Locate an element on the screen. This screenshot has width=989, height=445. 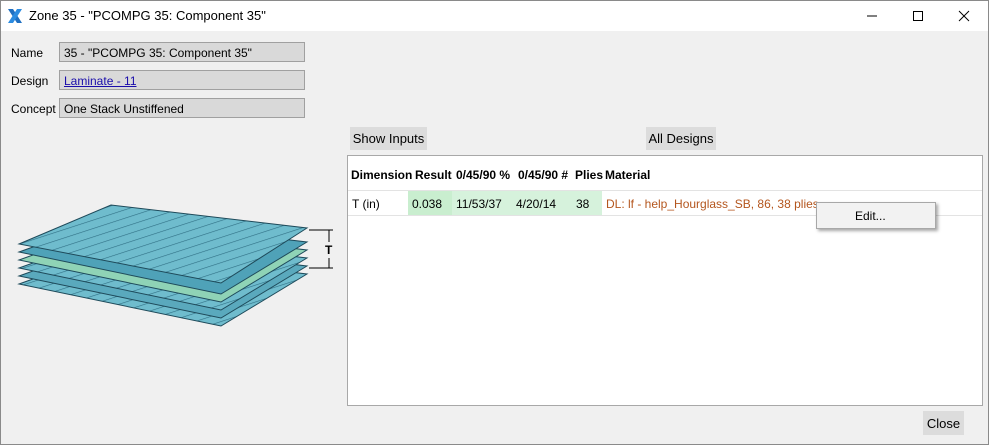
column-header-plies: Plies is located at coordinates (589, 175).